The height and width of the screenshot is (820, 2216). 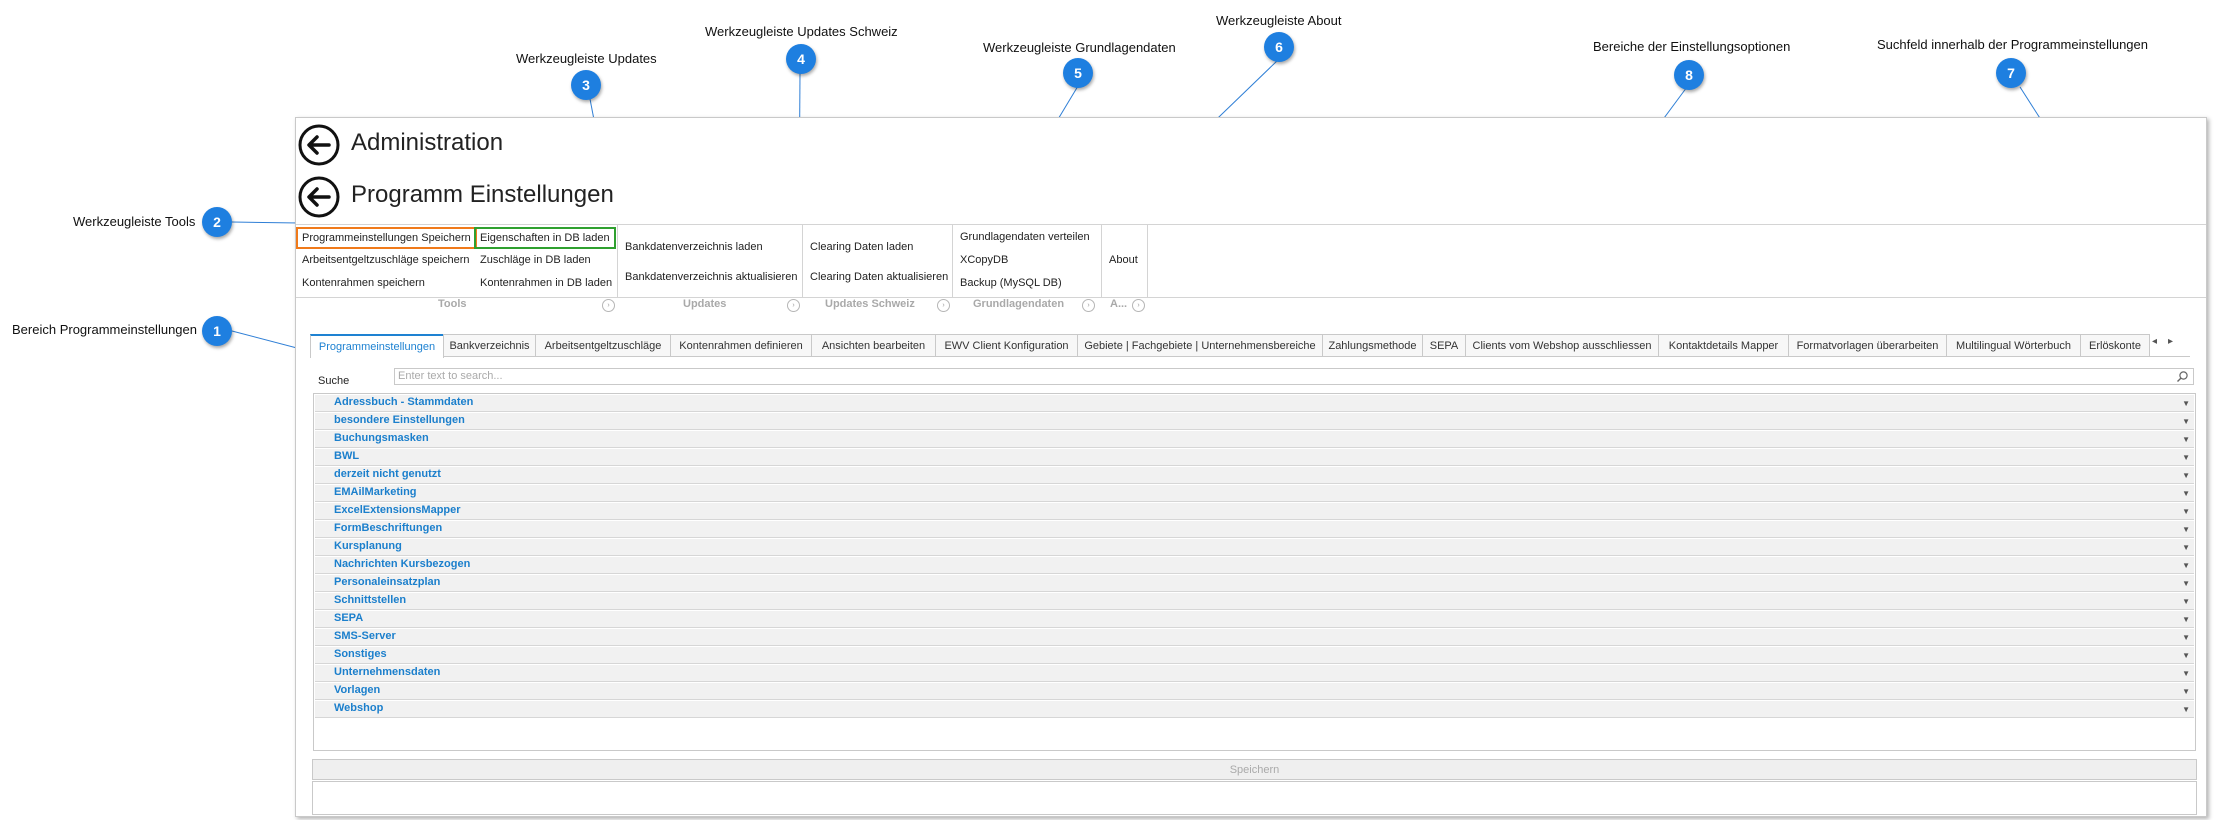 What do you see at coordinates (387, 474) in the screenshot?
I see `category-label: derzeit nicht genutzt` at bounding box center [387, 474].